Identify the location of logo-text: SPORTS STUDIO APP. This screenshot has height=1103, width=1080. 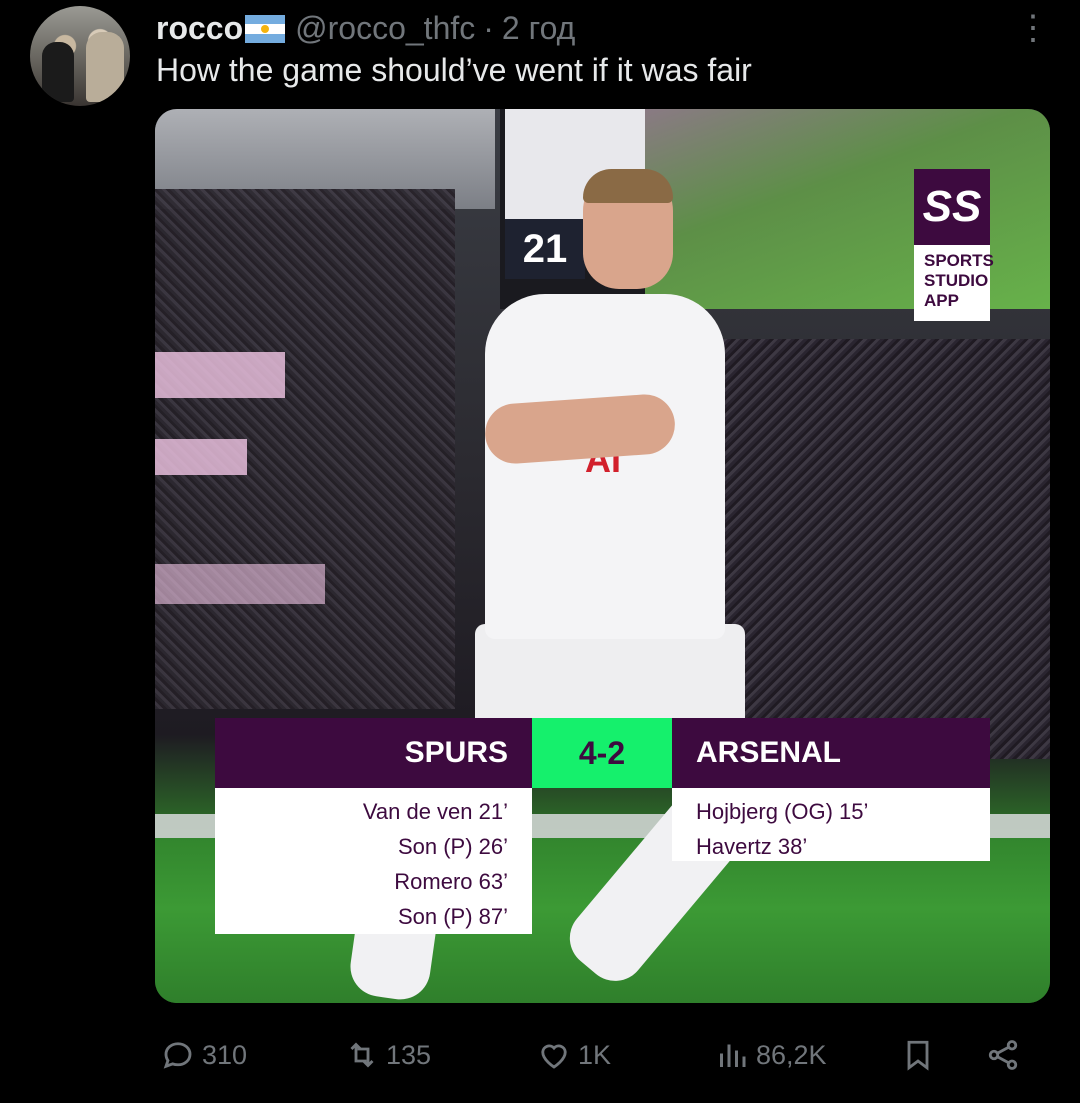
(954, 278).